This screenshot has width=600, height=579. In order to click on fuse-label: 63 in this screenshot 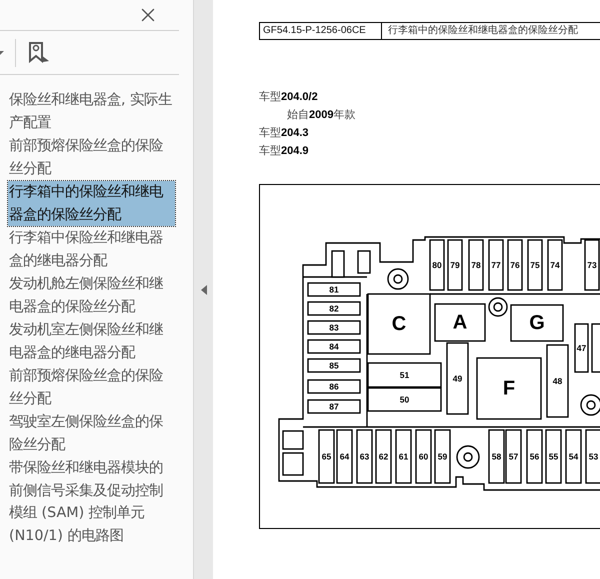, I will do `click(365, 457)`.